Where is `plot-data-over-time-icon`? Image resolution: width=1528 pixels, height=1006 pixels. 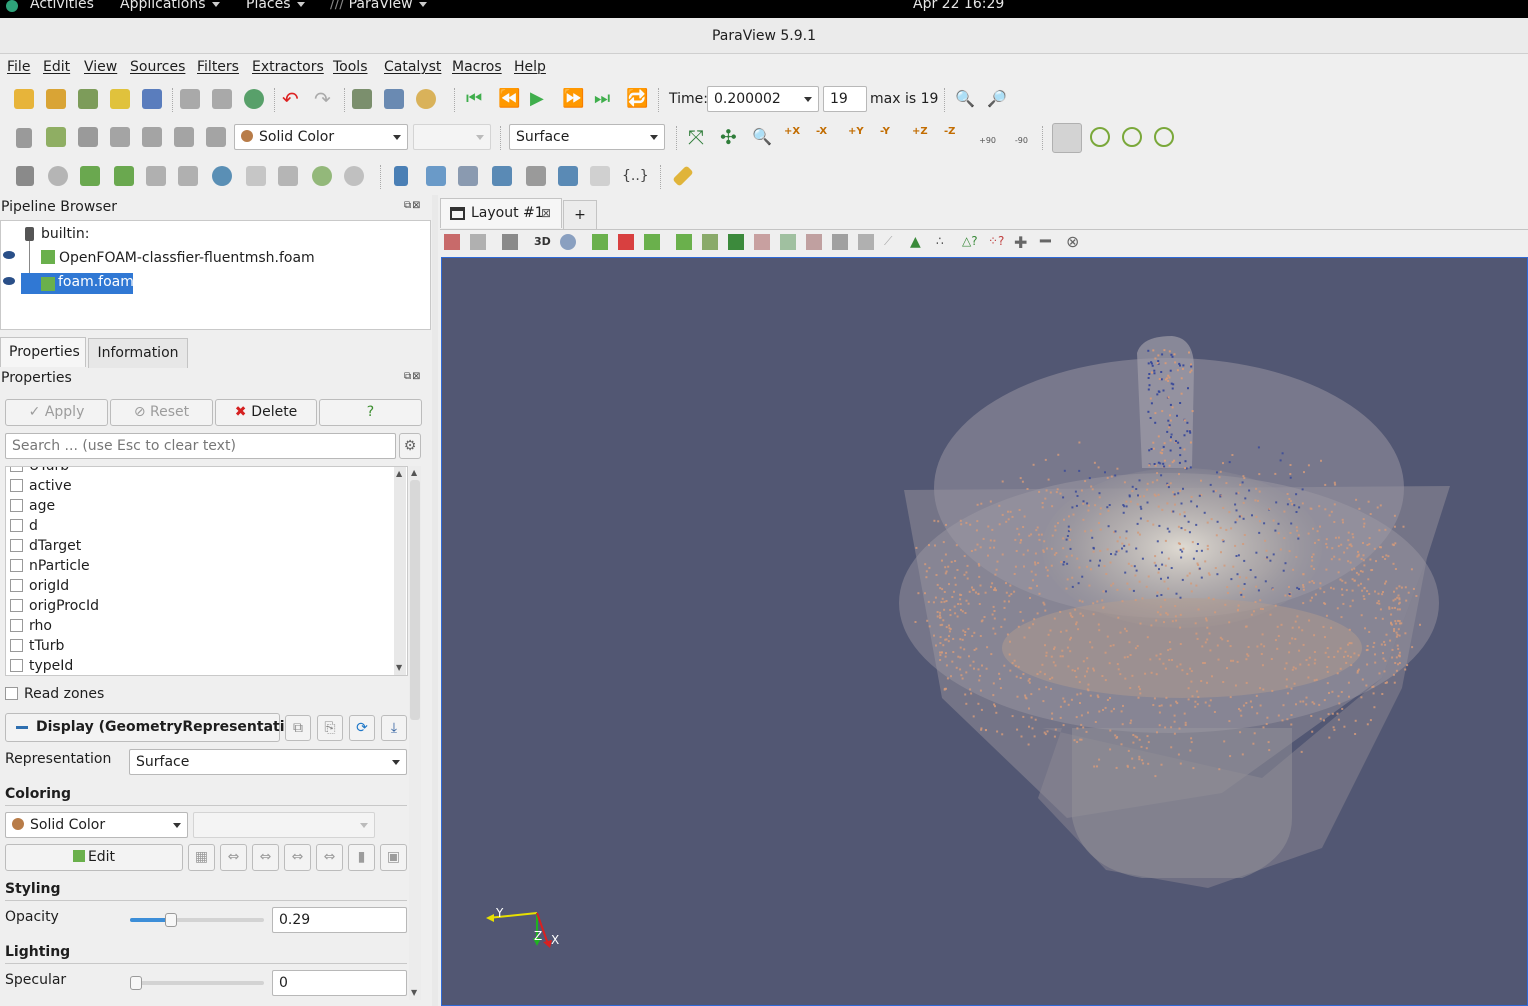
plot-data-over-time-icon is located at coordinates (502, 176).